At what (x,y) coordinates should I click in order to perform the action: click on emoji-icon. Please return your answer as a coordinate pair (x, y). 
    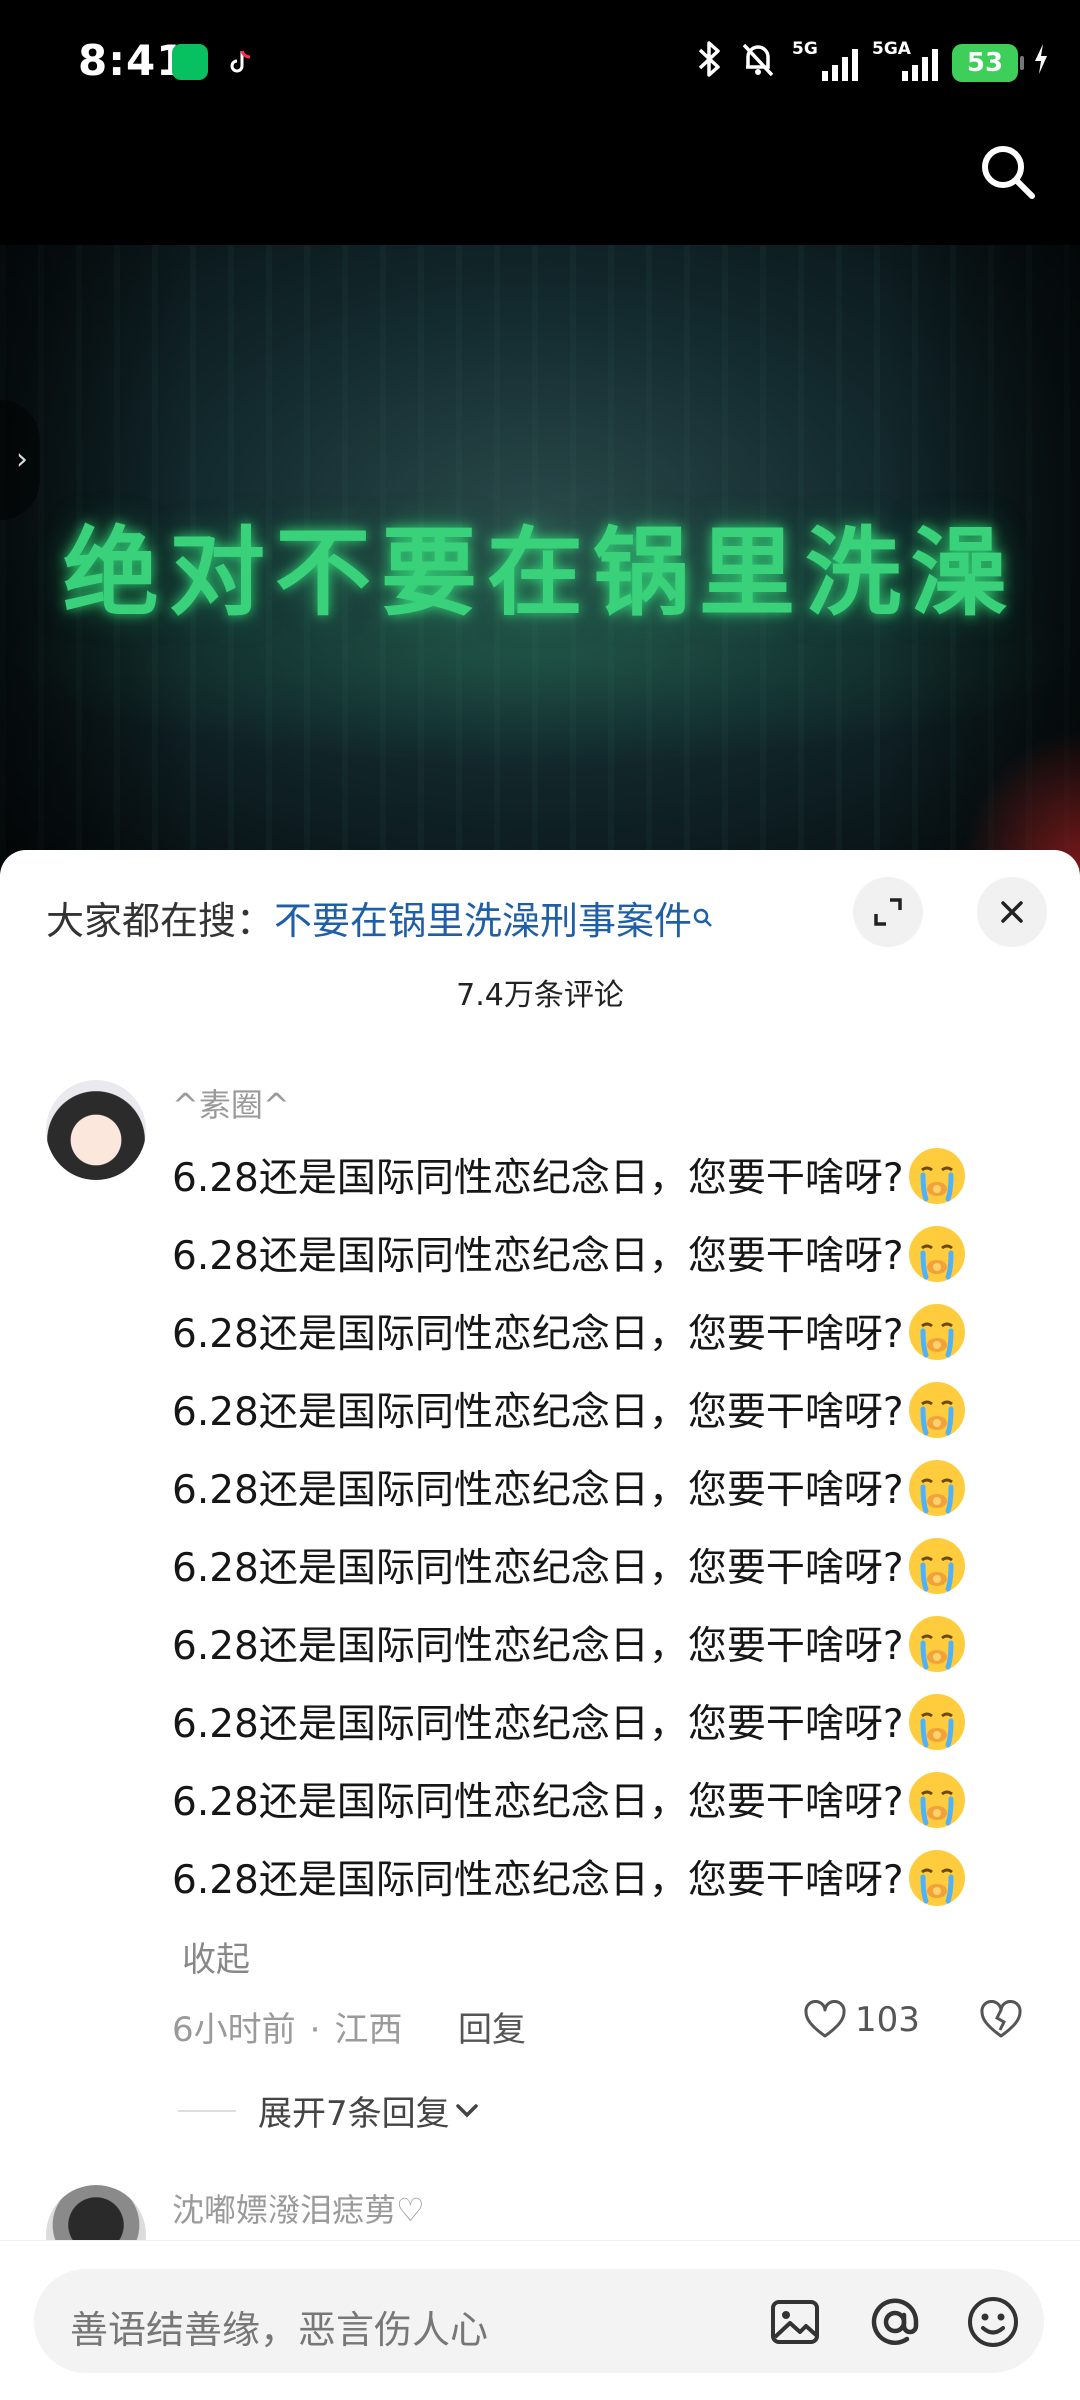
    Looking at the image, I should click on (993, 2322).